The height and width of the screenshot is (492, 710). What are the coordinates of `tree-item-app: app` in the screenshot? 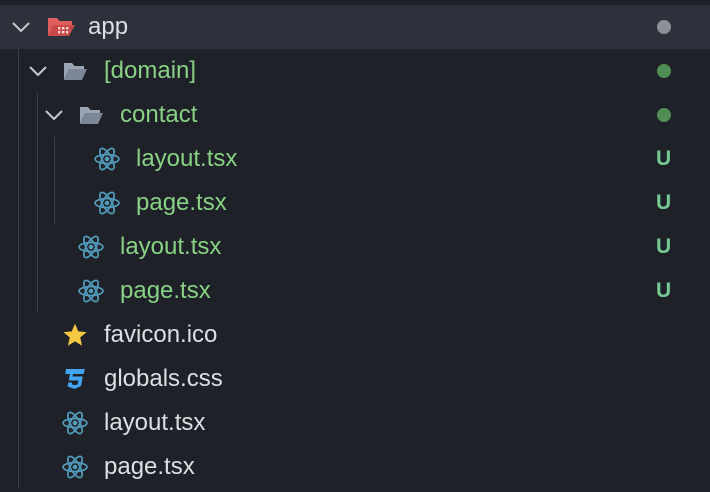 It's located at (355, 27).